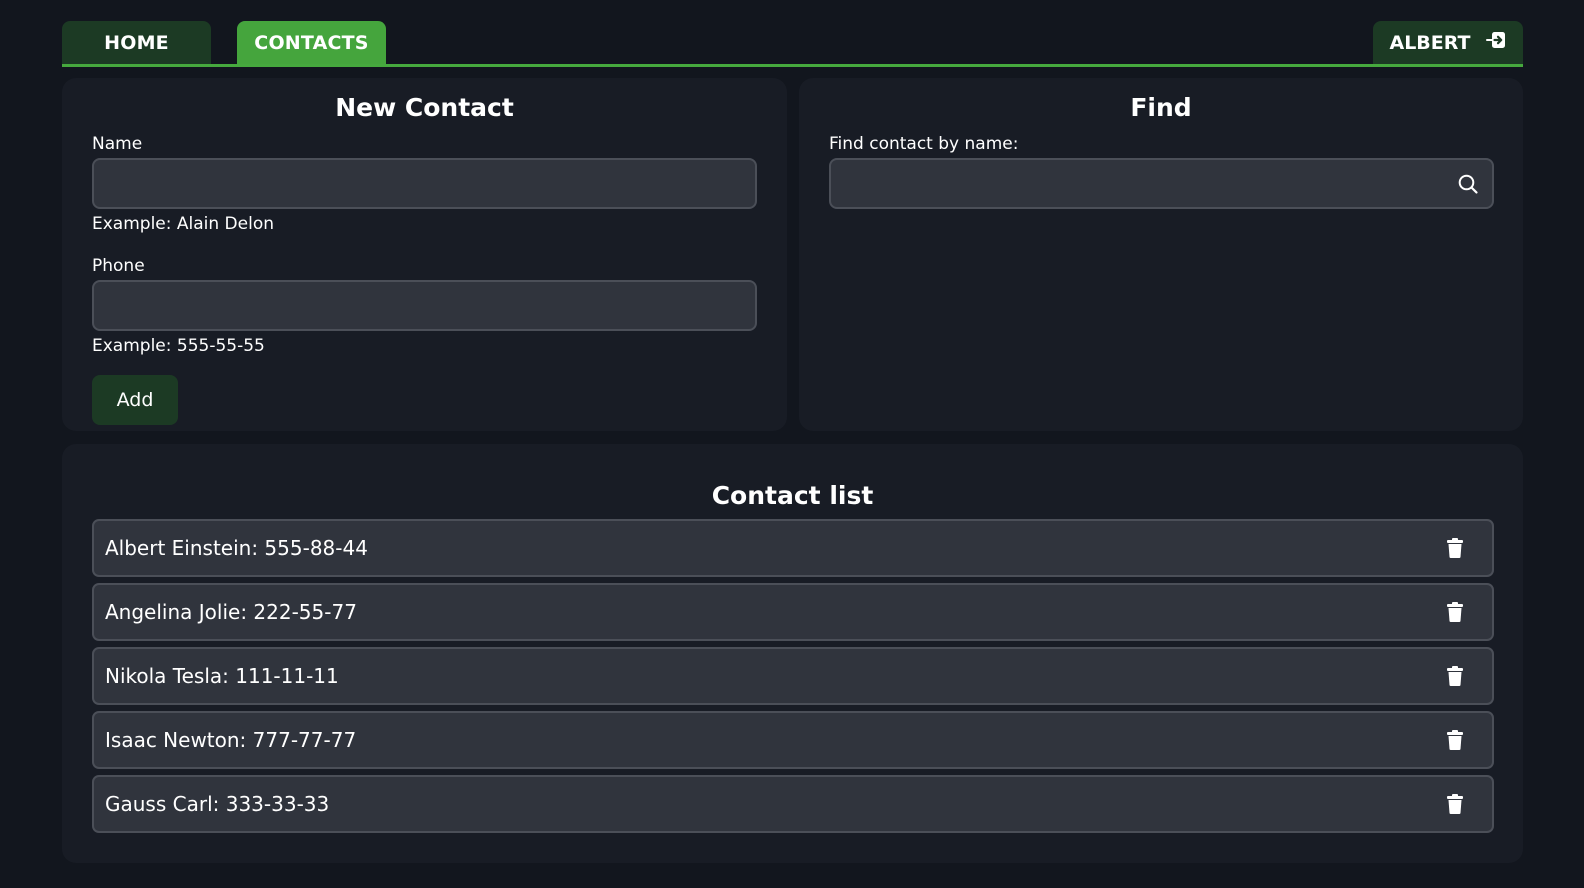 Image resolution: width=1584 pixels, height=888 pixels. I want to click on contact-text: Gauss Carl: 333-33-33, so click(217, 804).